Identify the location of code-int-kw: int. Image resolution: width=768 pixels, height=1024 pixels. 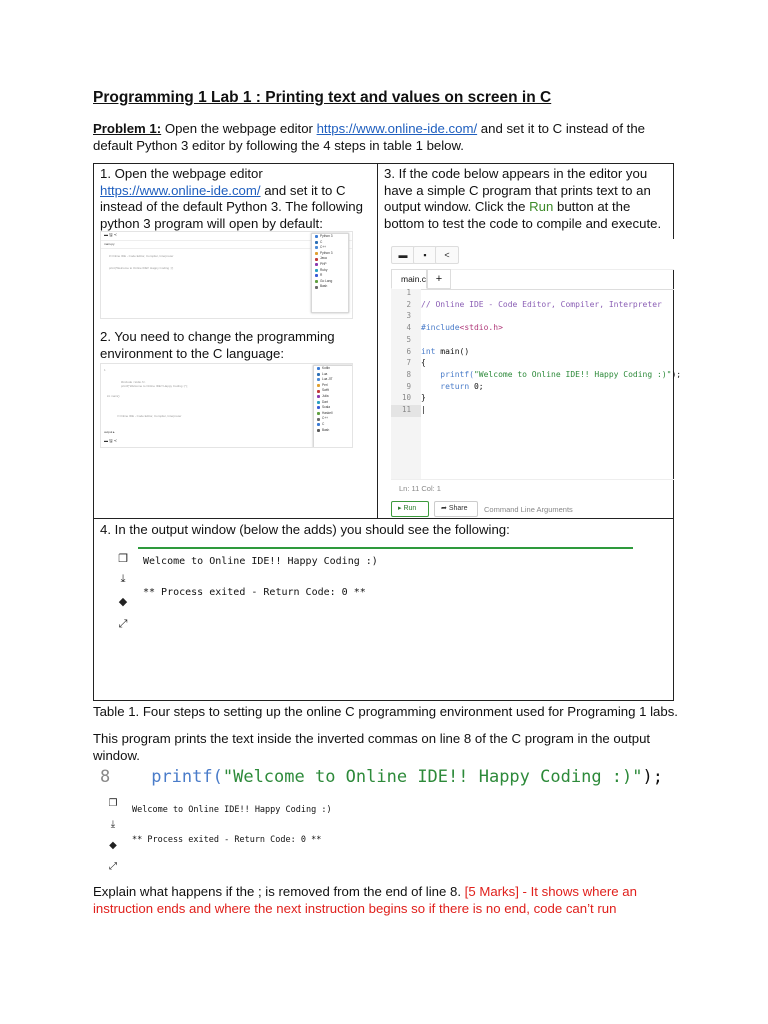
(428, 351).